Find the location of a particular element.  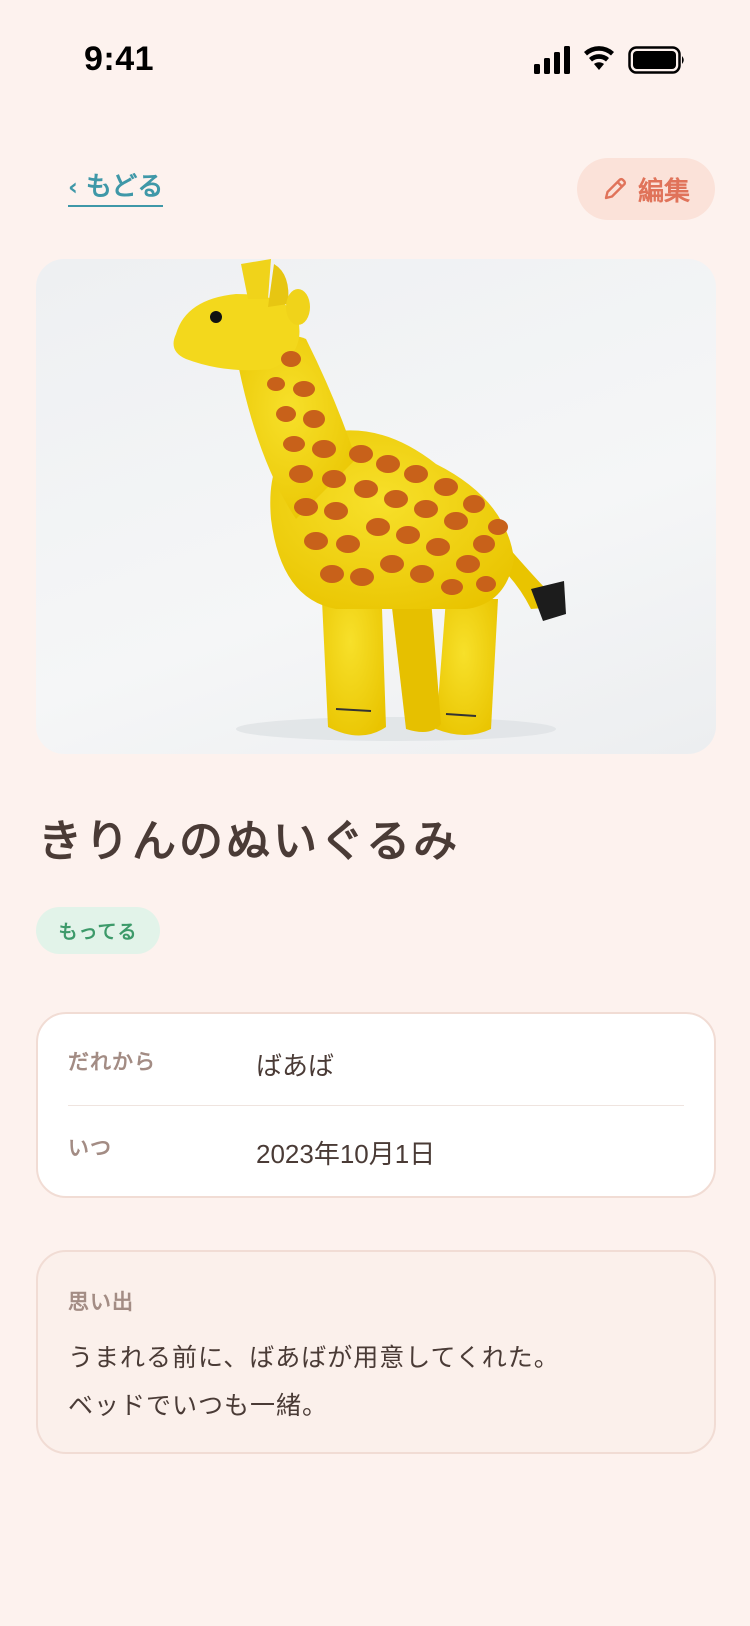

status-bar: 9:41 is located at coordinates (375, 60).